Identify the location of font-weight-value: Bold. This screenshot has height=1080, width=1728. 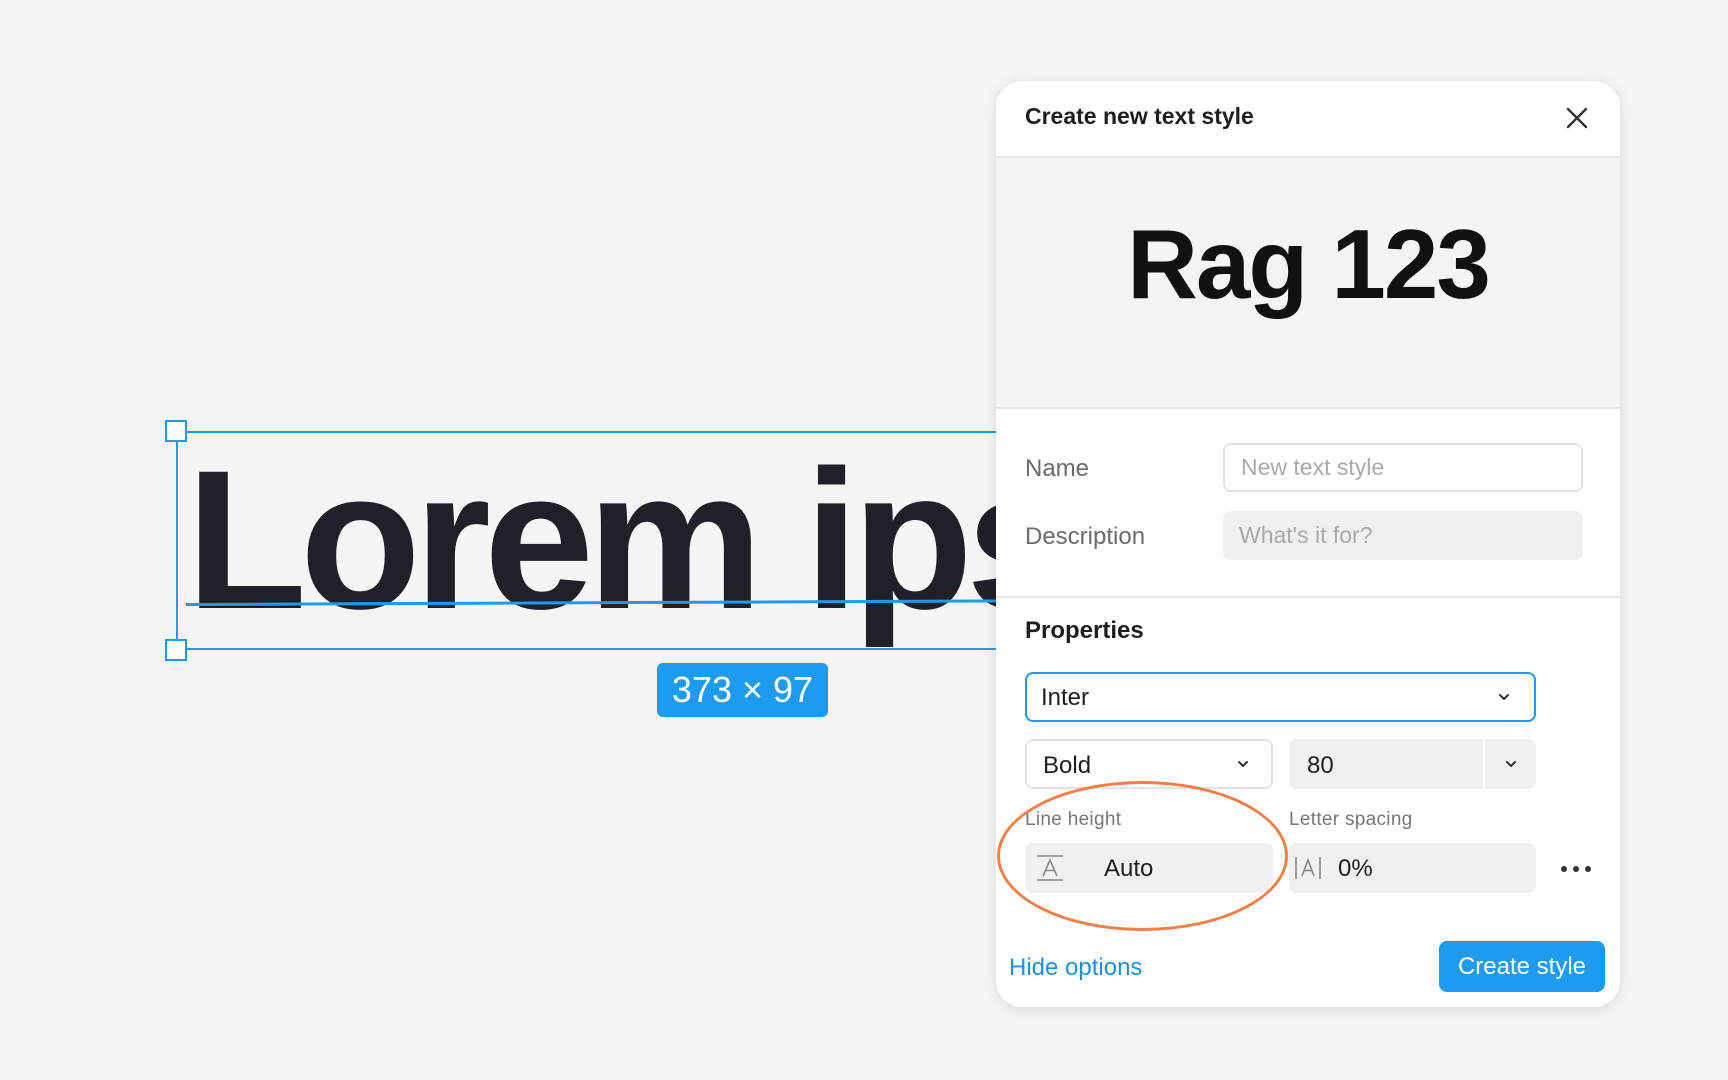
(1067, 765).